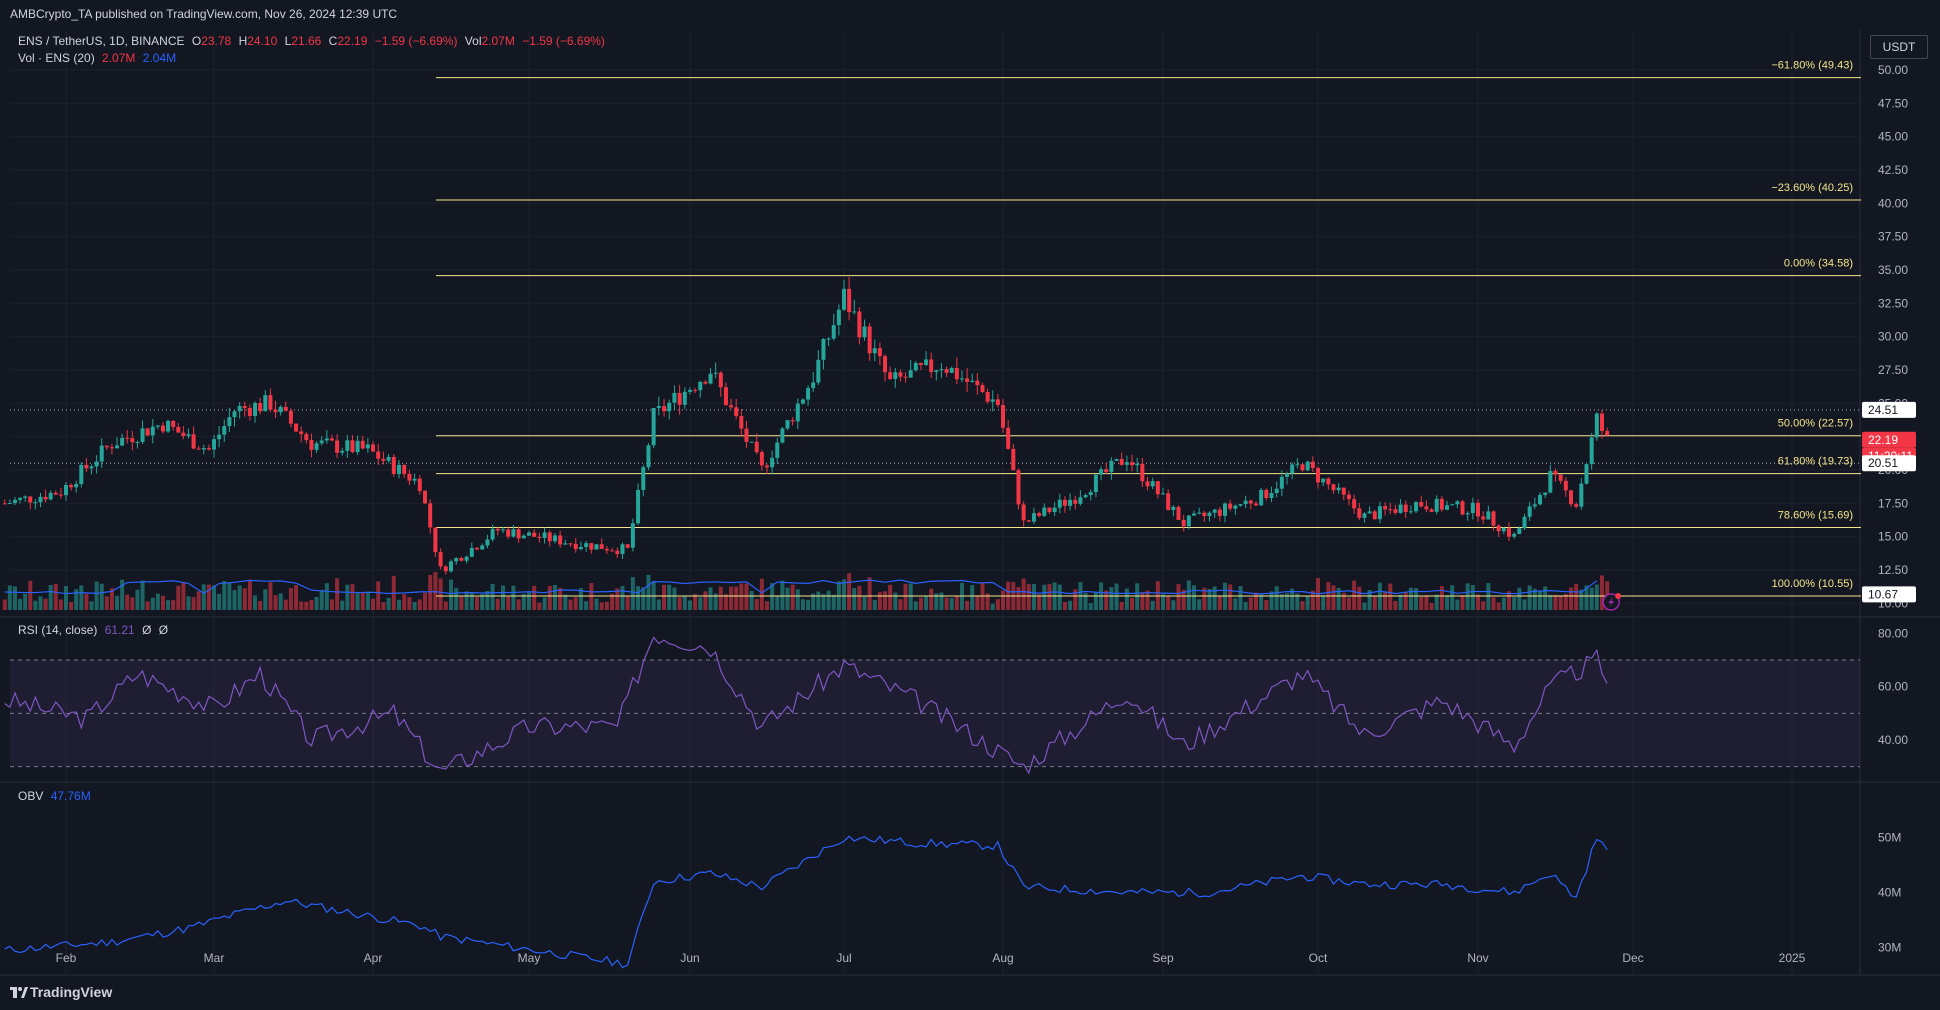 This screenshot has height=1010, width=1940. Describe the element at coordinates (1893, 270) in the screenshot. I see `price-tick-label: 35.00` at that location.